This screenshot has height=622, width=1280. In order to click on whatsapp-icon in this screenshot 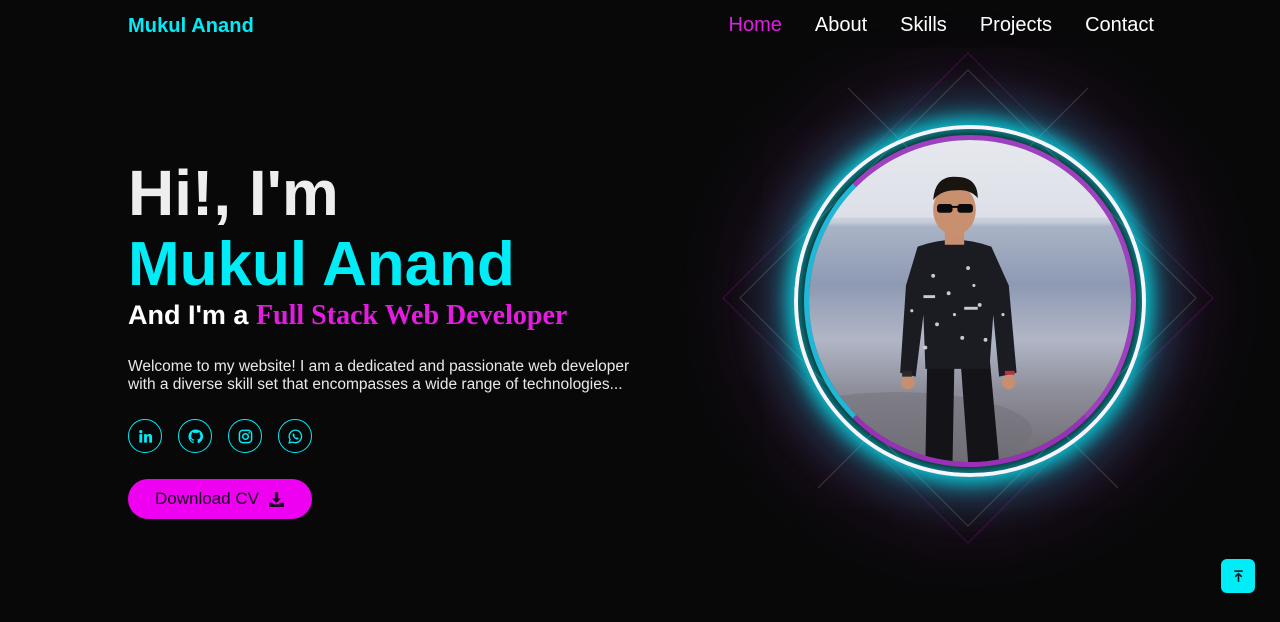, I will do `click(294, 436)`.